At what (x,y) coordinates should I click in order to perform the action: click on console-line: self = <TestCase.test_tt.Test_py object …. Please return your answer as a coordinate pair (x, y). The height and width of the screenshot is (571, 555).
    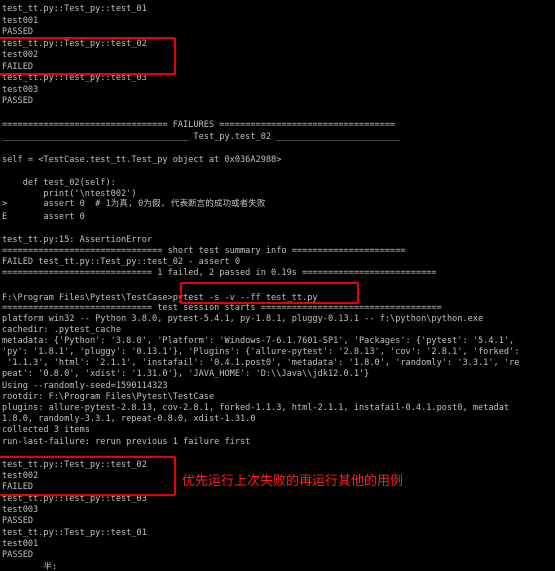
    Looking at the image, I should click on (142, 160).